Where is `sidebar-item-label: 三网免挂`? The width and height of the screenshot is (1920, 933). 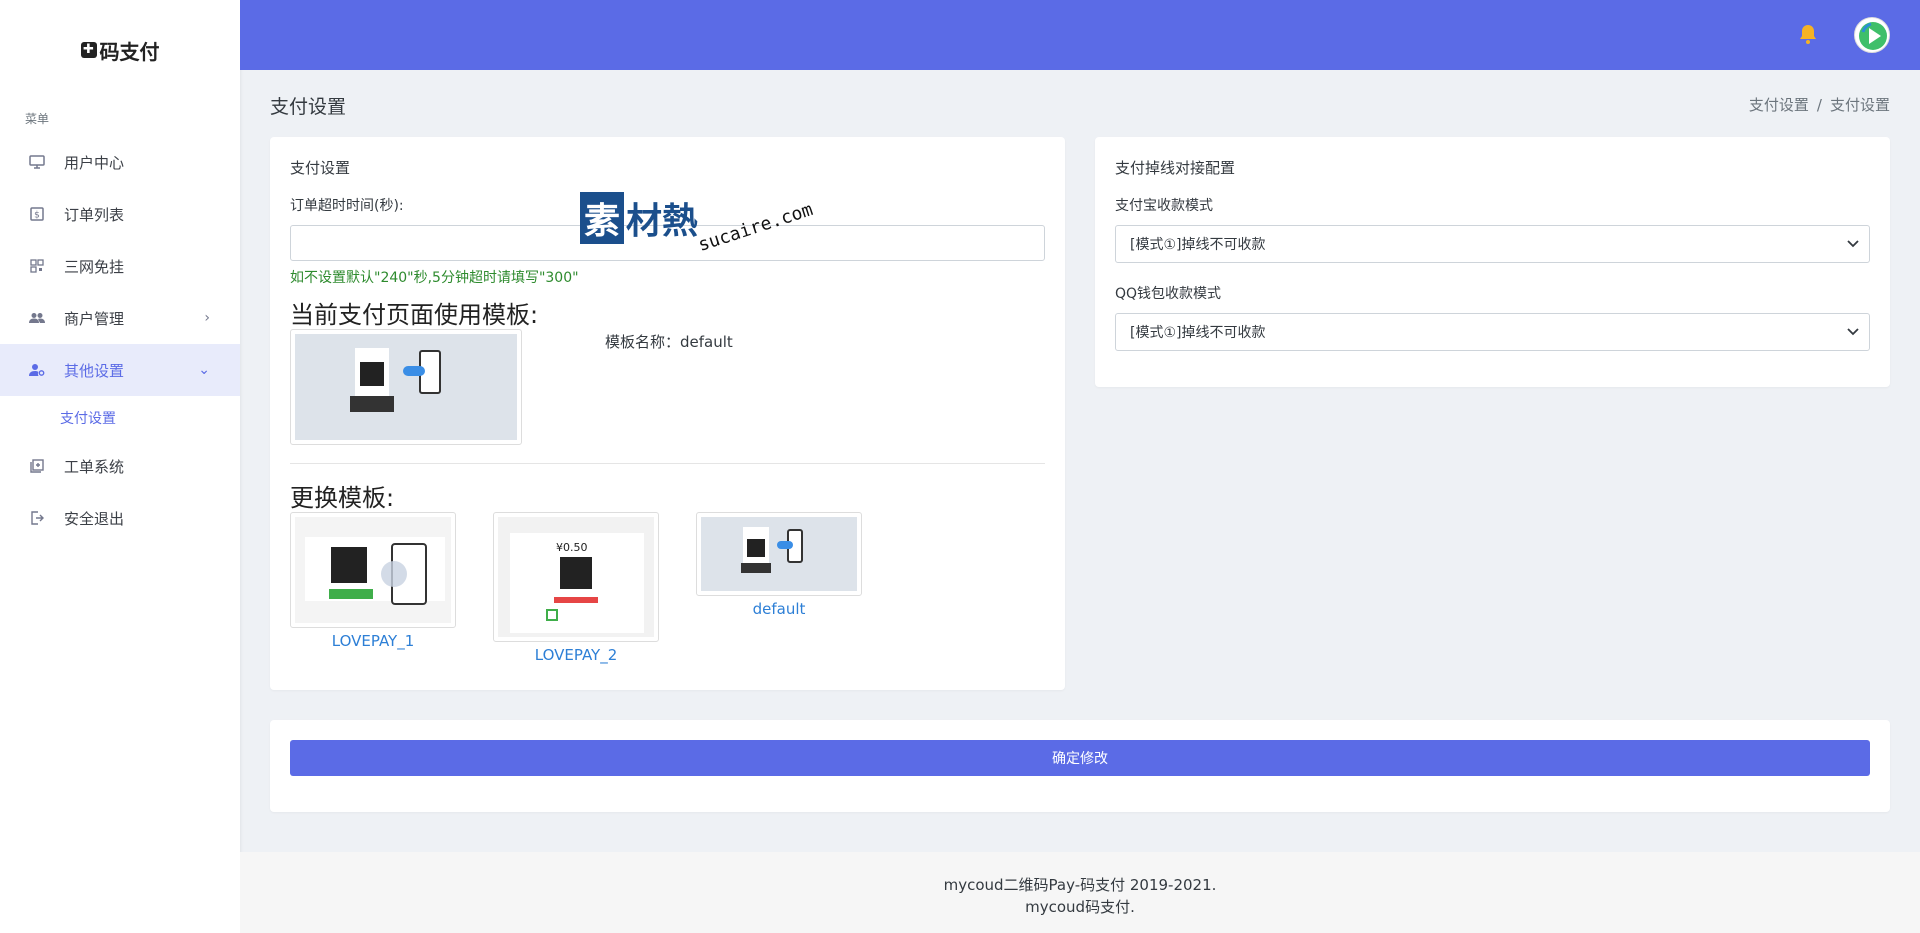 sidebar-item-label: 三网免挂 is located at coordinates (94, 266).